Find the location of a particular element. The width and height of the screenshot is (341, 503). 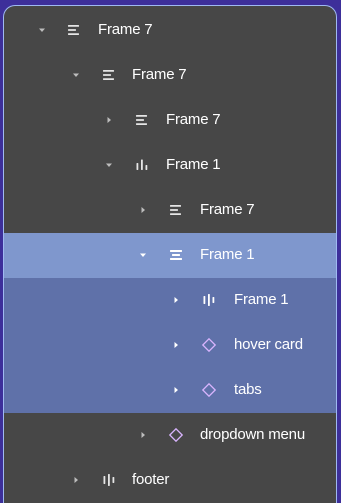

layer-label: footer is located at coordinates (151, 479).